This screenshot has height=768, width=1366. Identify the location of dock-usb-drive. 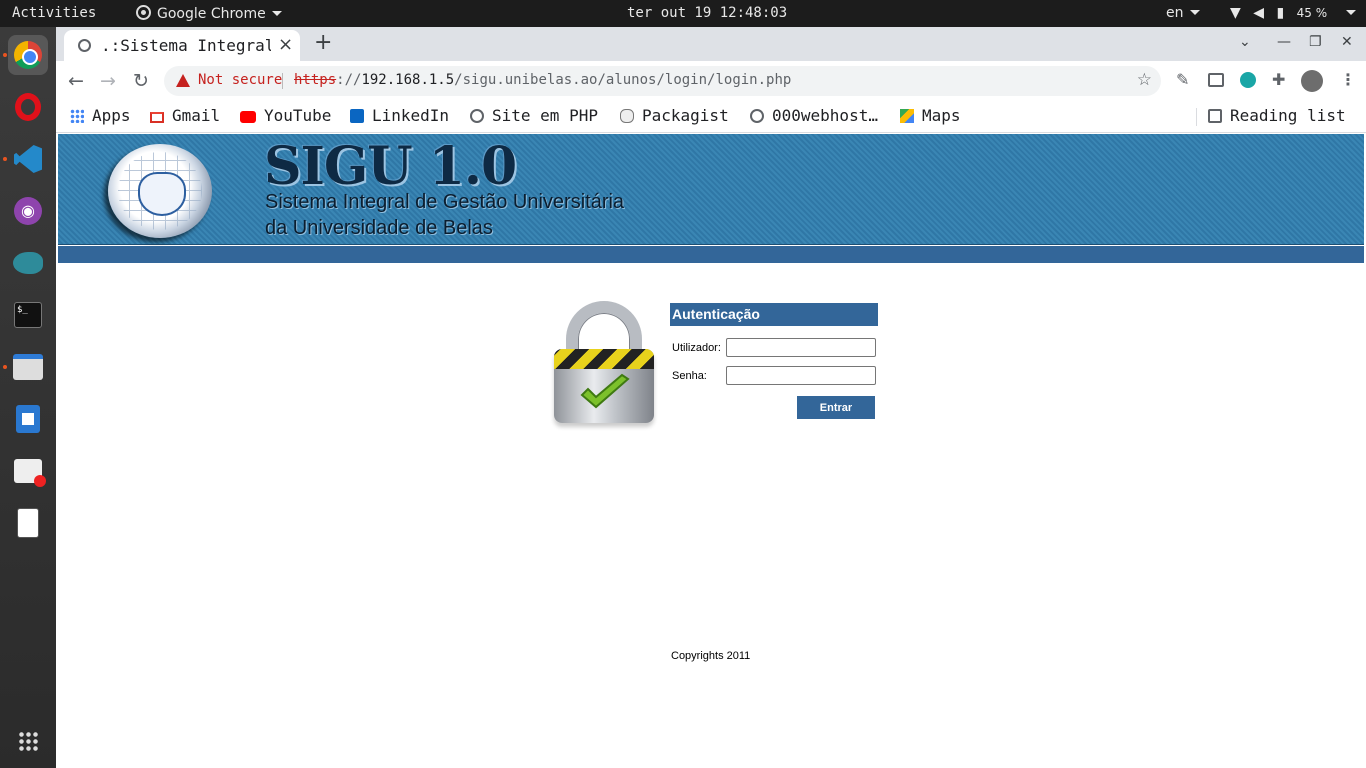
(28, 523).